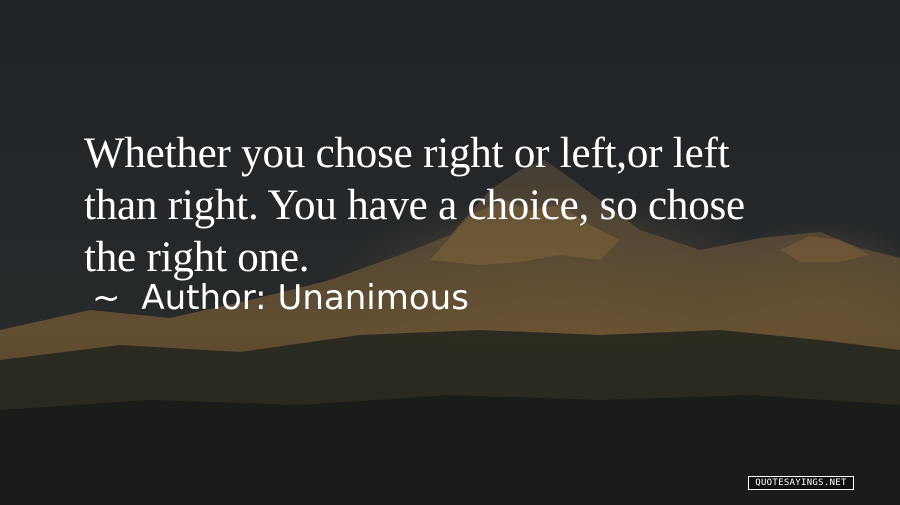 The height and width of the screenshot is (505, 900). I want to click on quote-line: than right. You have a choice, so chose, so click(414, 205).